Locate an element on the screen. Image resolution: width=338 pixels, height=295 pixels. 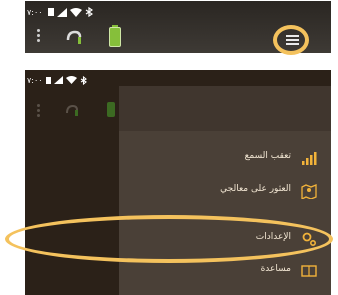
menu-item-label: العثور على معالجي is located at coordinates (255, 189).